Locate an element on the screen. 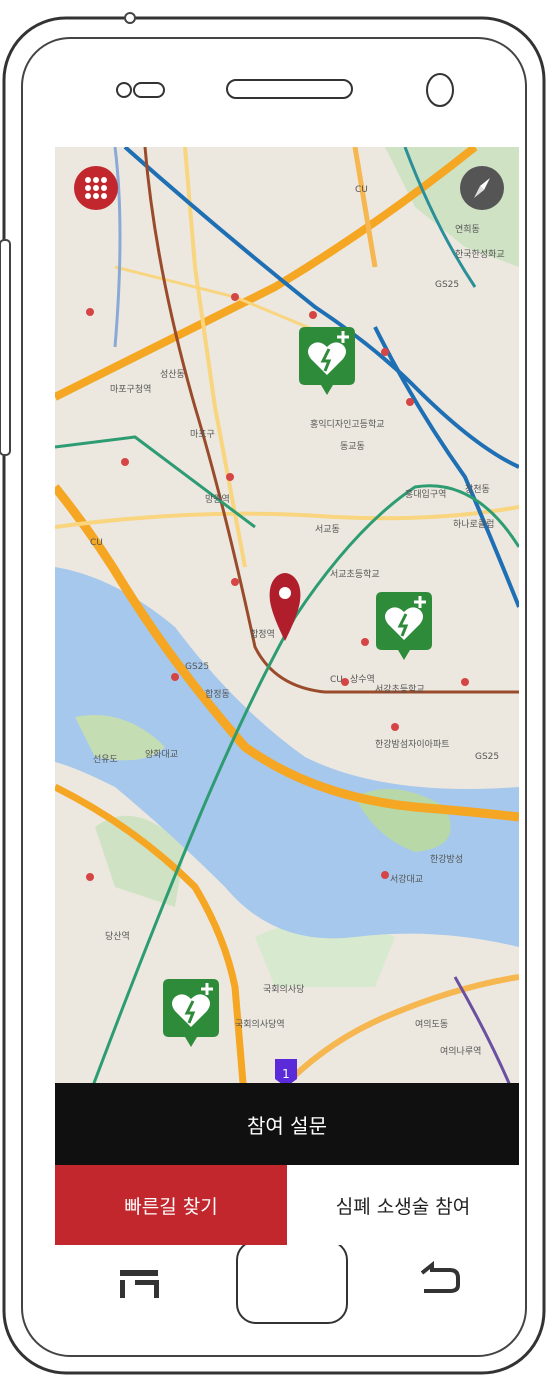 This screenshot has width=548, height=1377. map-label: 한강밤섬자이아파트 is located at coordinates (412, 744).